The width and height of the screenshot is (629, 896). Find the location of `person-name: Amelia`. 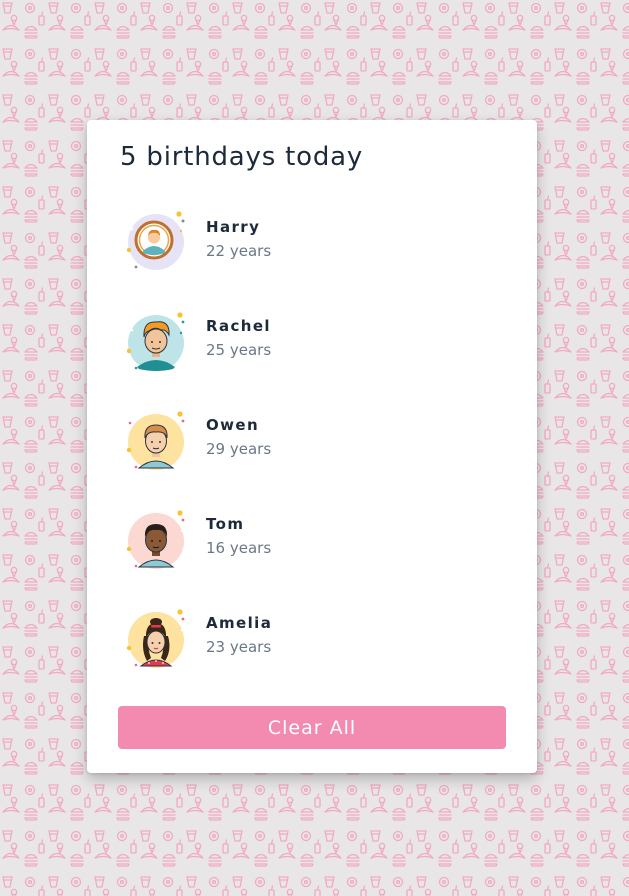

person-name: Amelia is located at coordinates (239, 623).